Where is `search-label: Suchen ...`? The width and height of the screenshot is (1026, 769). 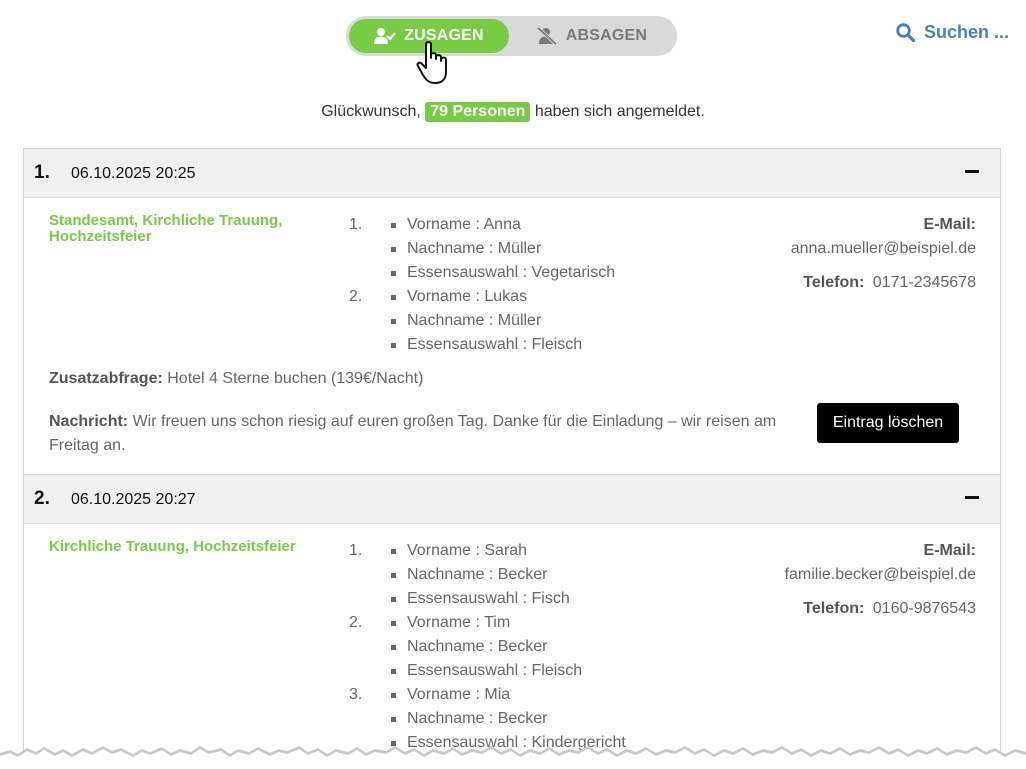 search-label: Suchen ... is located at coordinates (967, 32).